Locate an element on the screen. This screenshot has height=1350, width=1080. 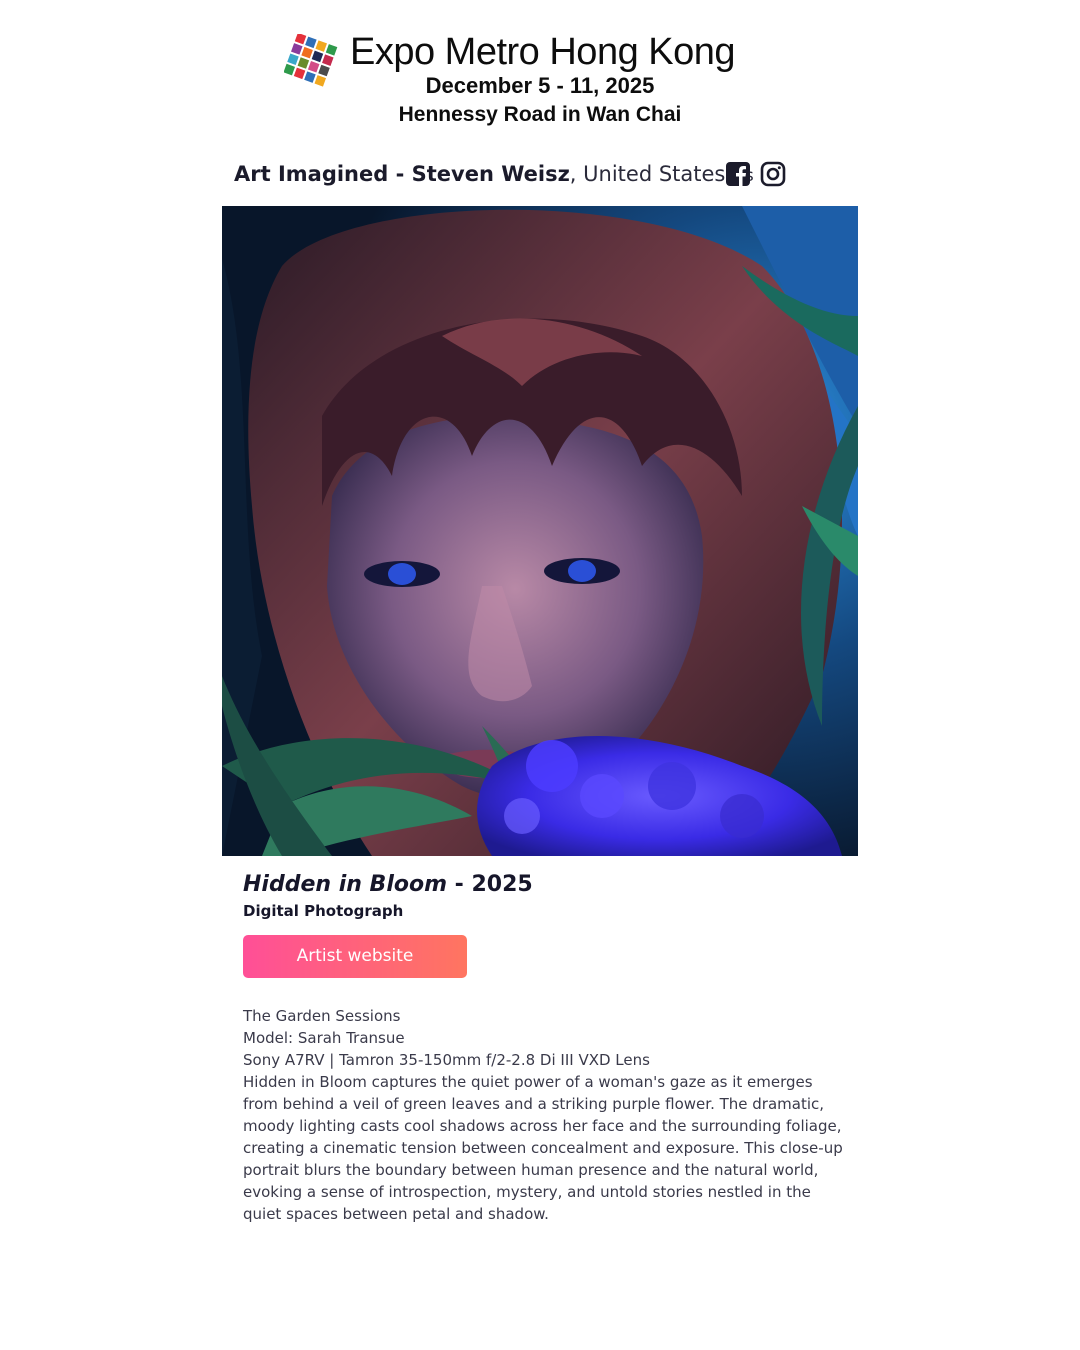
artist-country: , United States is located at coordinates (647, 174).